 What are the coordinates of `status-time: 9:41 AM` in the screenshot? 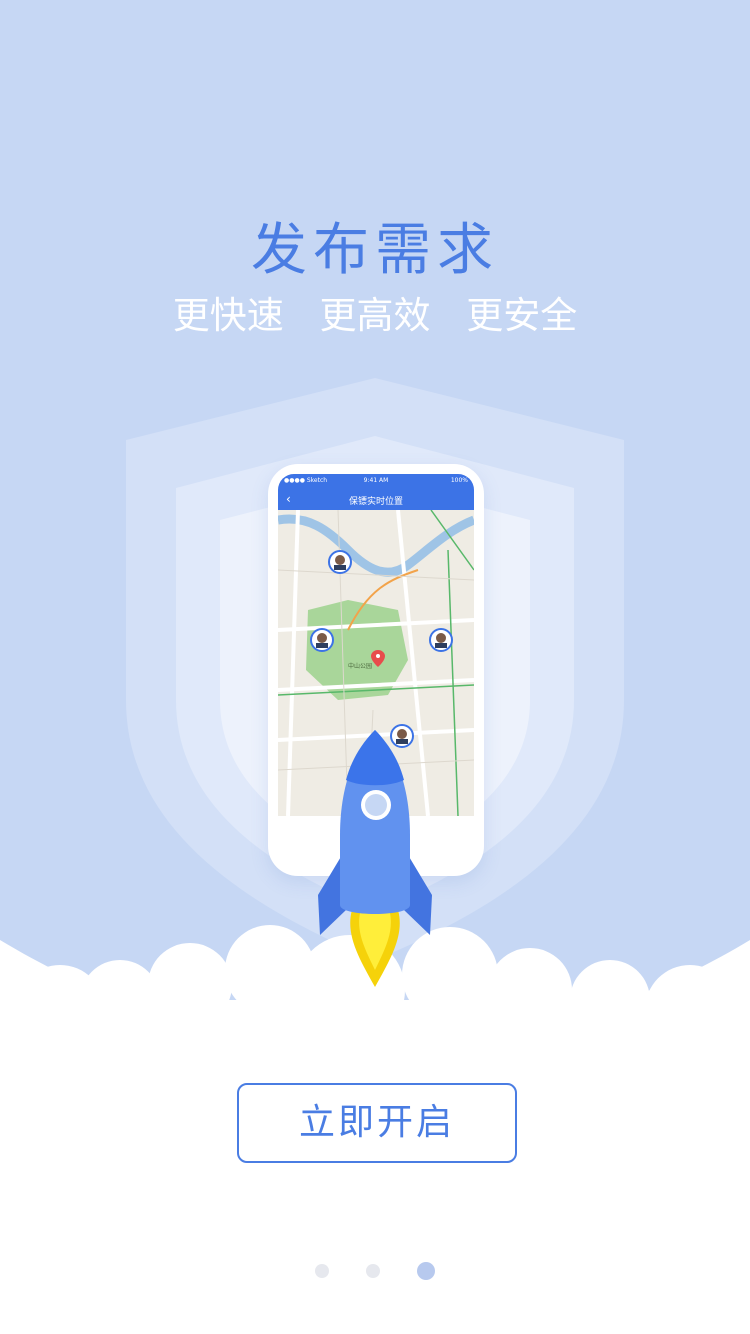 It's located at (376, 480).